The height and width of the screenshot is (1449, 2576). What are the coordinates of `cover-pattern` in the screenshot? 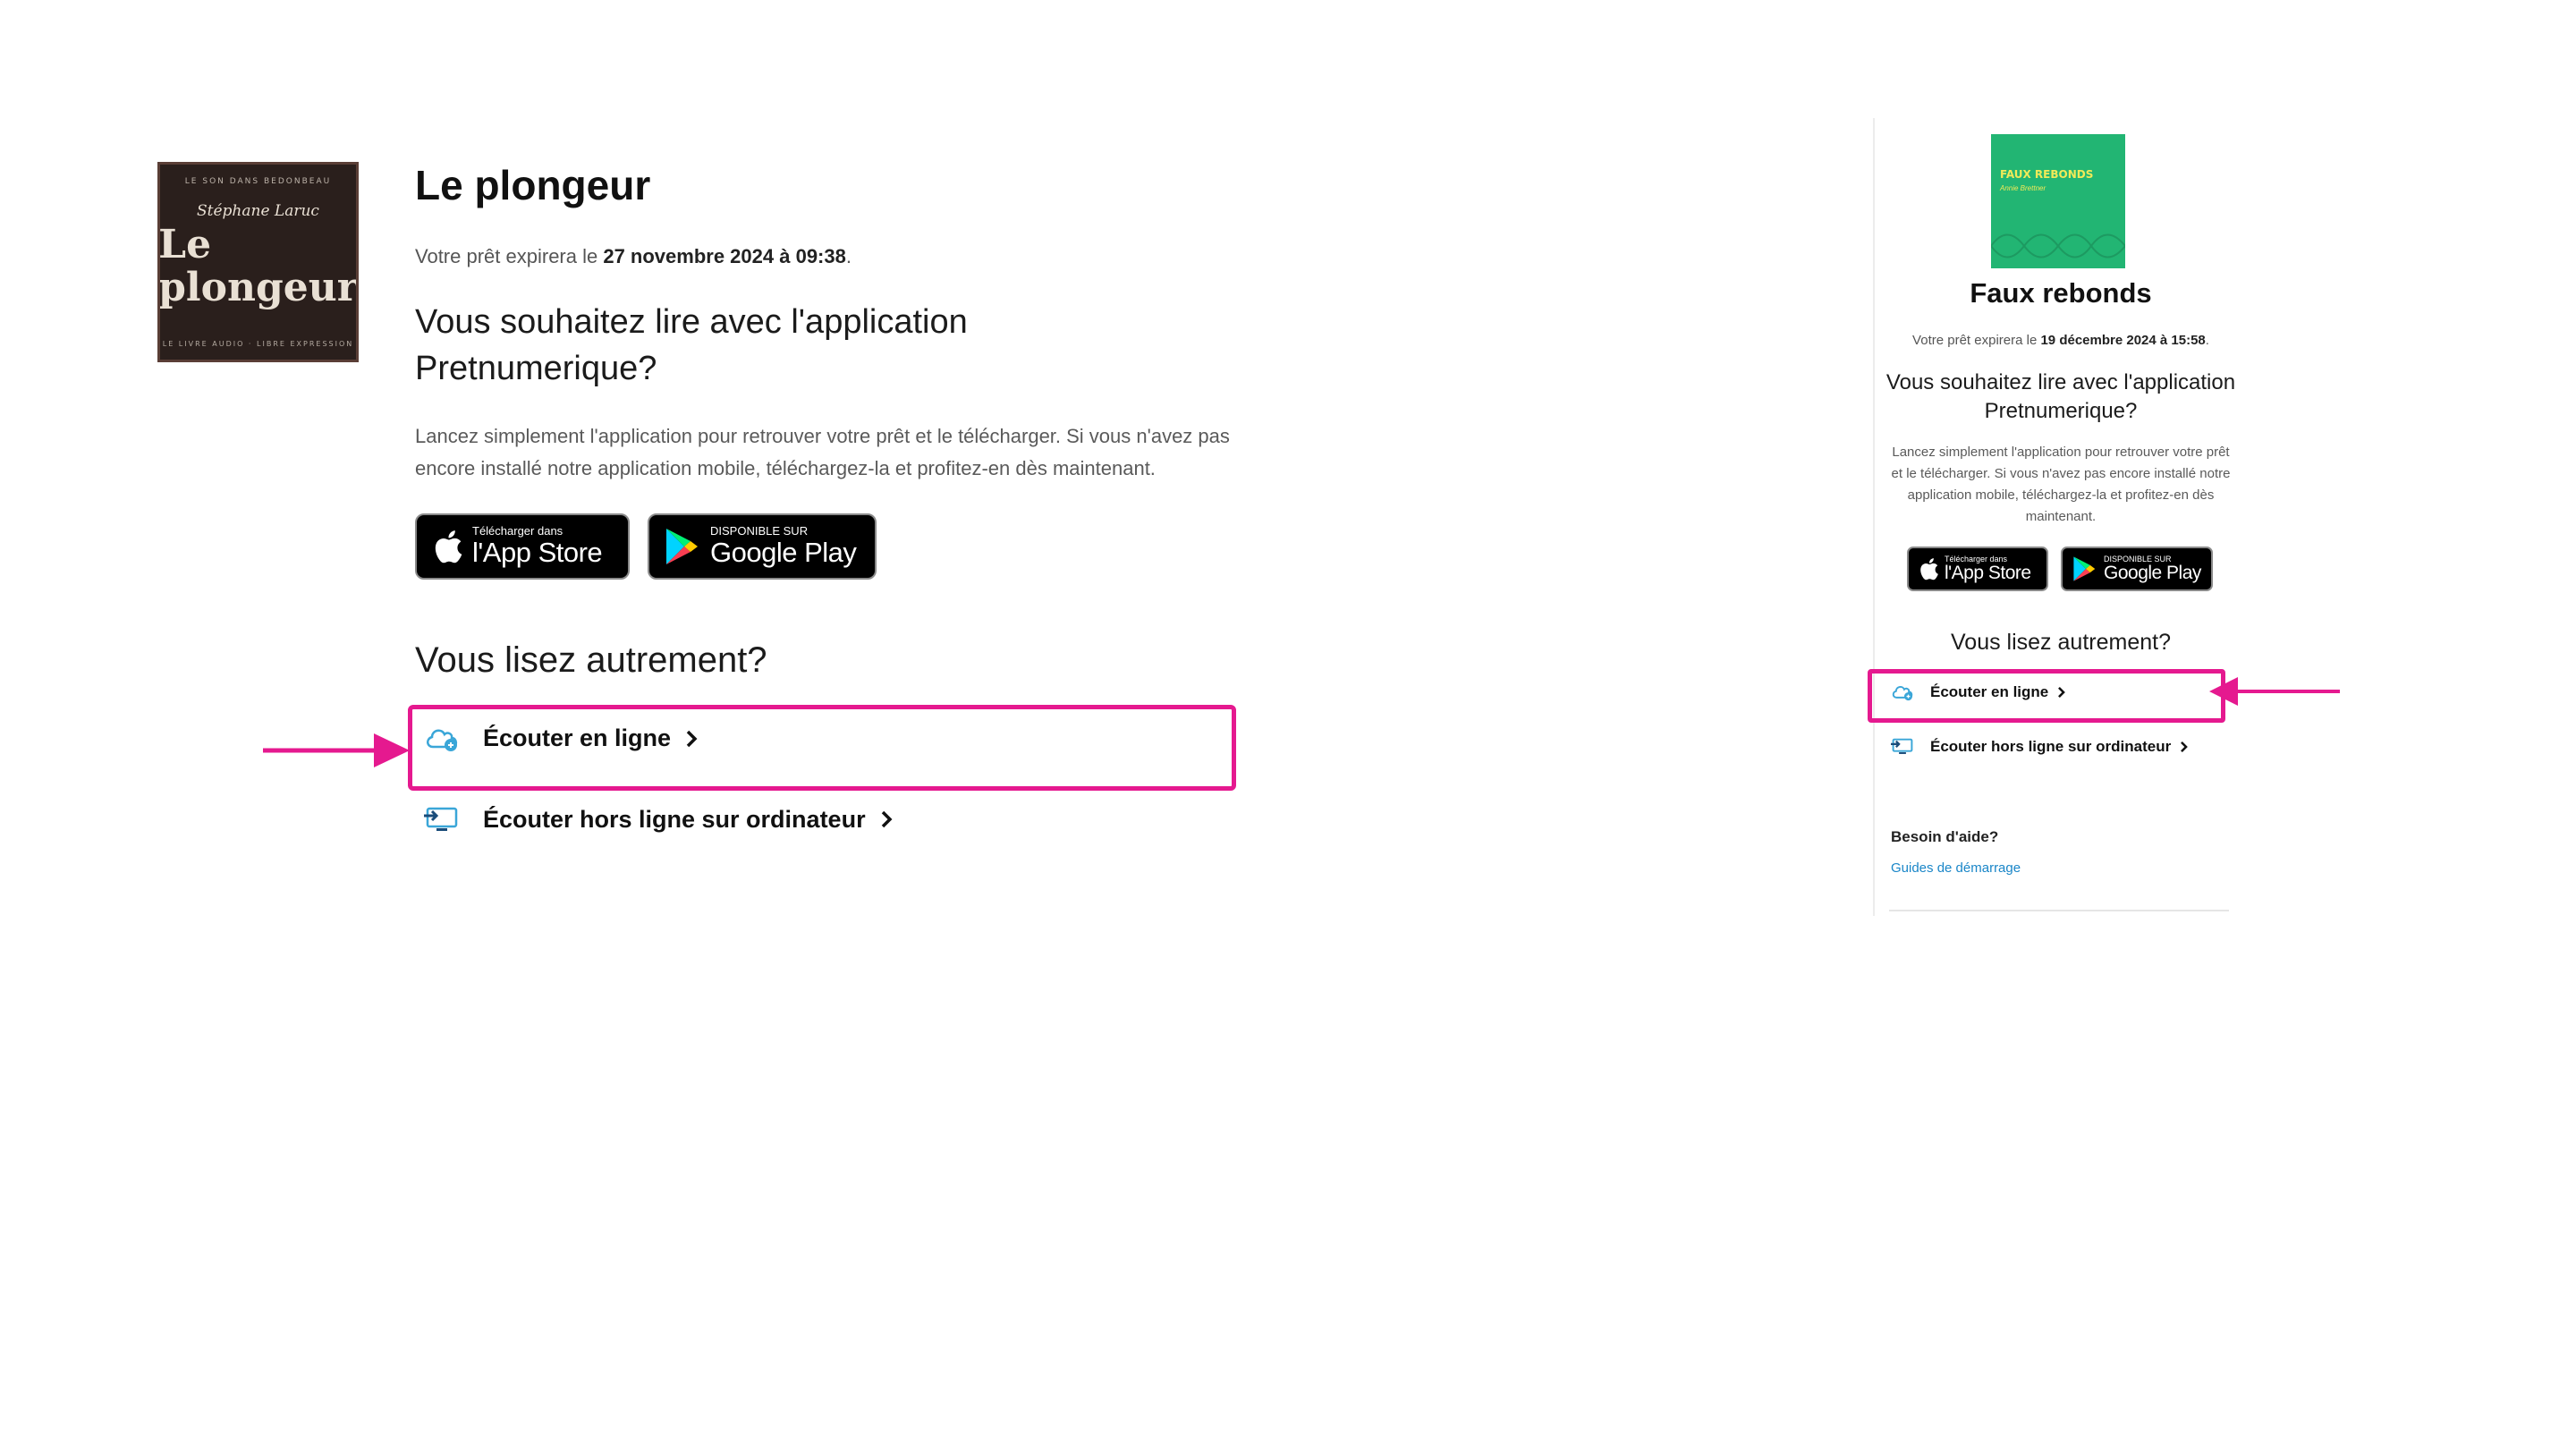 It's located at (2058, 245).